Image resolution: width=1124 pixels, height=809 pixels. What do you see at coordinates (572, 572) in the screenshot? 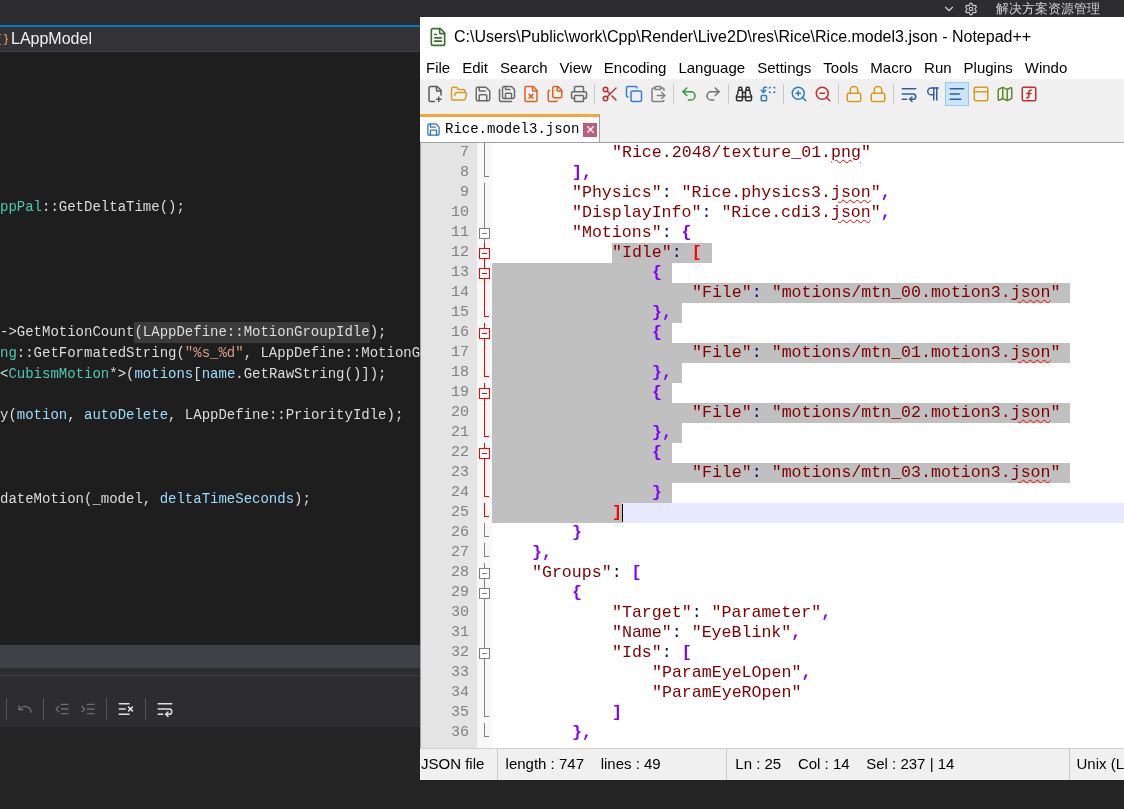
I see `code-token: "Groups"` at bounding box center [572, 572].